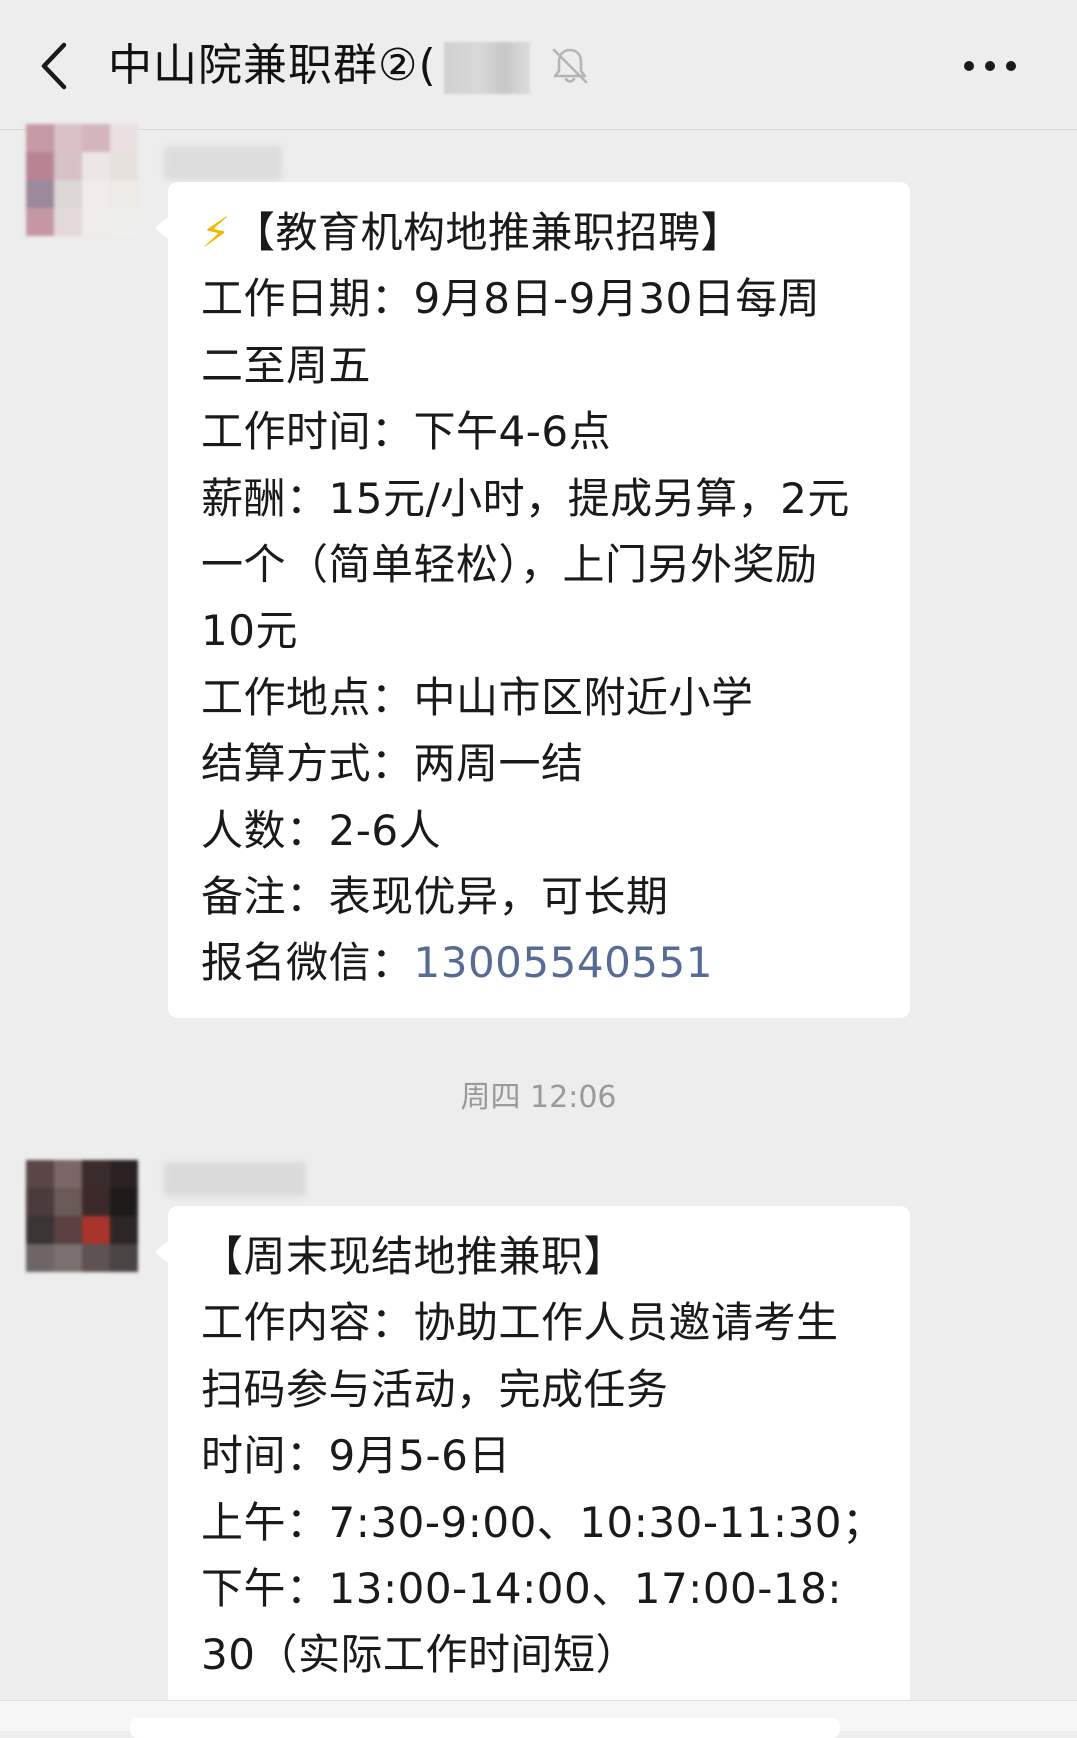 This screenshot has width=1077, height=1738. I want to click on more-button, so click(990, 66).